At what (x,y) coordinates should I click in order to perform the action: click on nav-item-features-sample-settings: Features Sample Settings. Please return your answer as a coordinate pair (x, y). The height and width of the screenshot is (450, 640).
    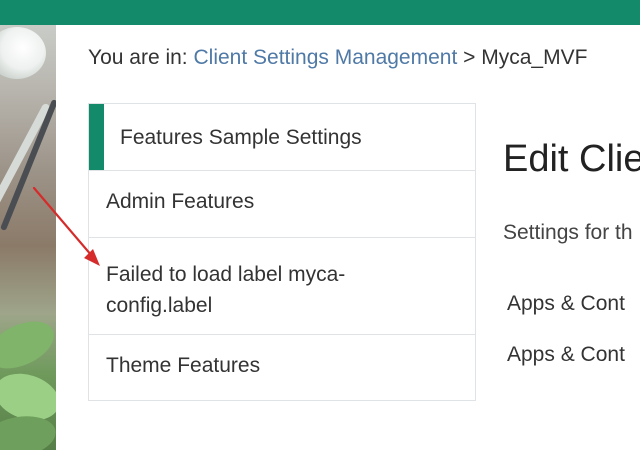
    Looking at the image, I should click on (282, 137).